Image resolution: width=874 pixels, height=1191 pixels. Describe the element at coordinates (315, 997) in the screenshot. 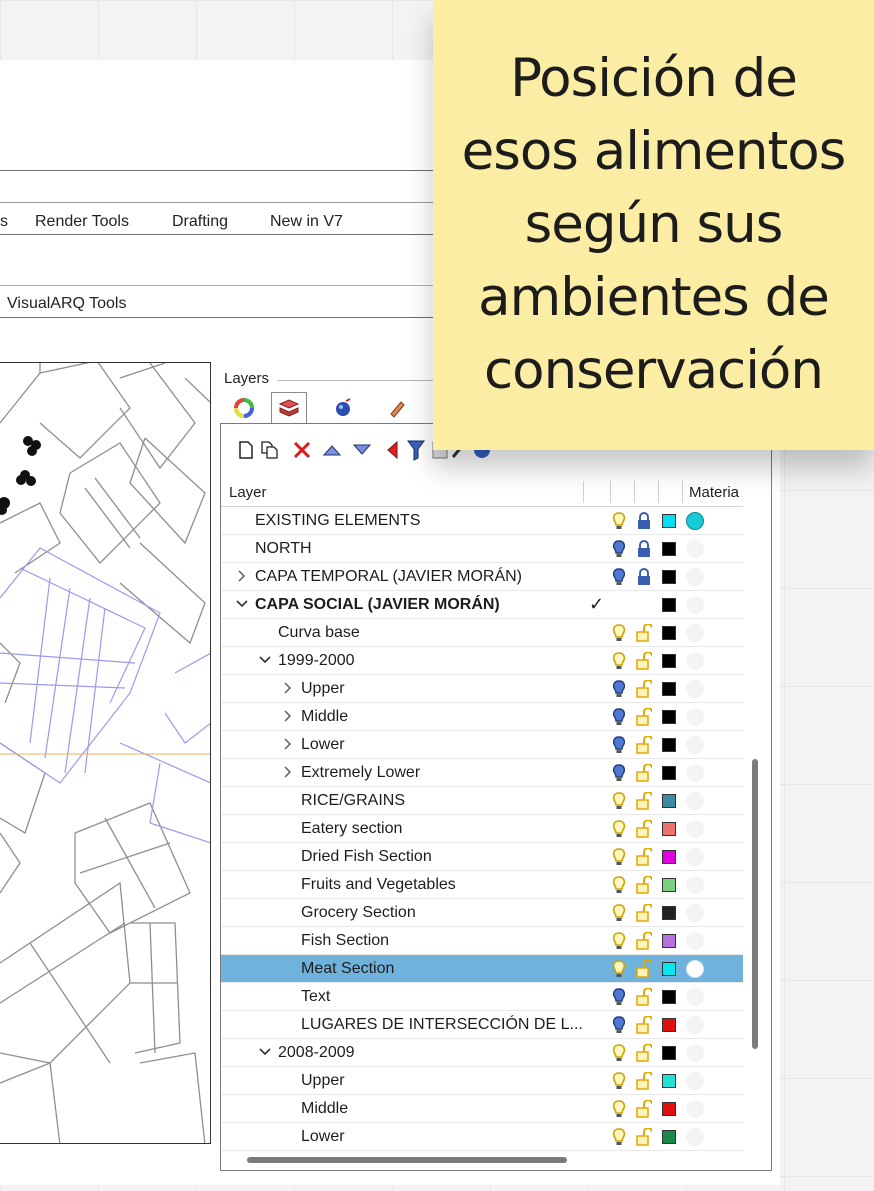

I see `layer-name: Text` at that location.